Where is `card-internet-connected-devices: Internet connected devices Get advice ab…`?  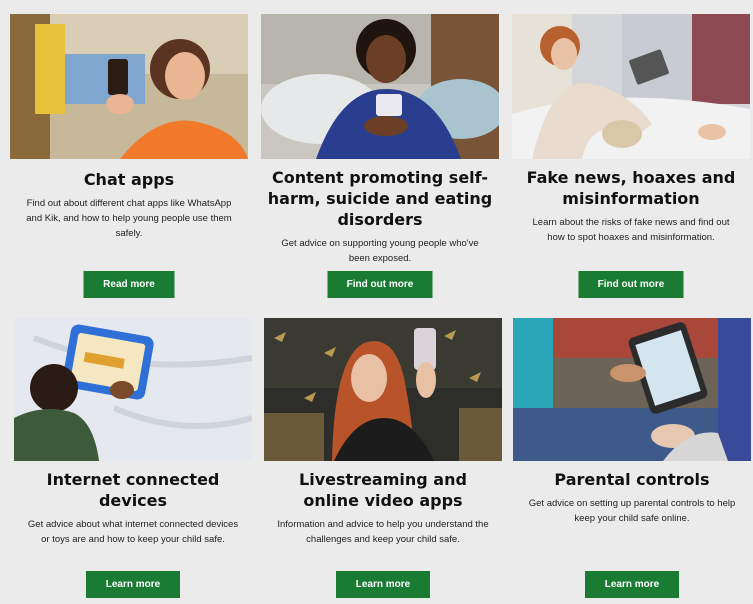 card-internet-connected-devices: Internet connected devices Get advice ab… is located at coordinates (133, 460).